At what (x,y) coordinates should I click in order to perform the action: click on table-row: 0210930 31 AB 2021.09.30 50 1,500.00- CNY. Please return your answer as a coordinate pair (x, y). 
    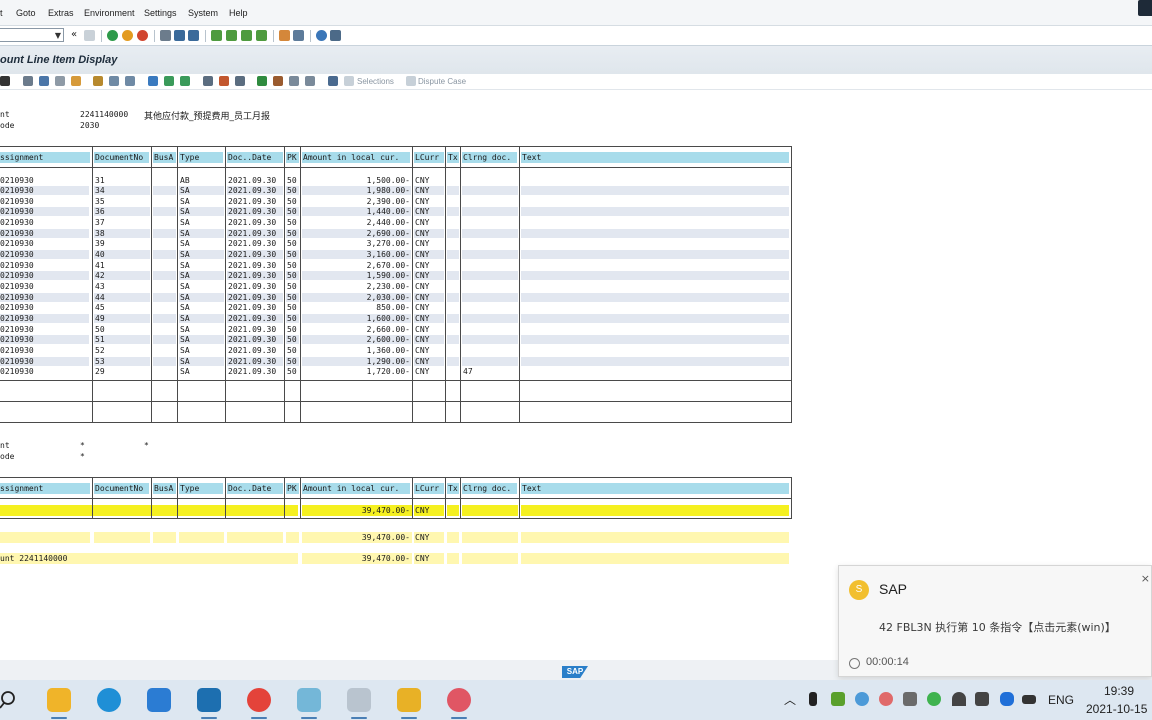
    Looking at the image, I should click on (395, 180).